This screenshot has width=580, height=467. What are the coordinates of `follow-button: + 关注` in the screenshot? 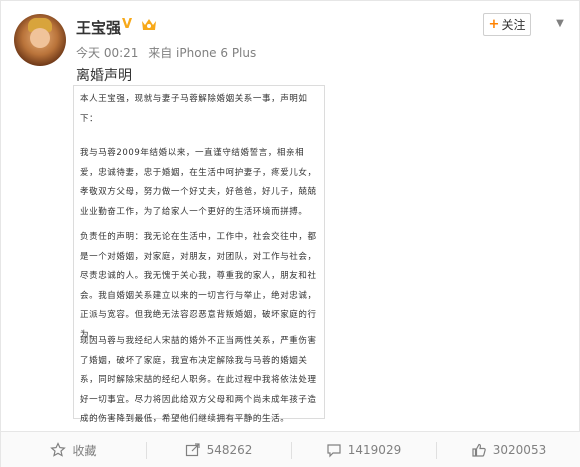 It's located at (507, 24).